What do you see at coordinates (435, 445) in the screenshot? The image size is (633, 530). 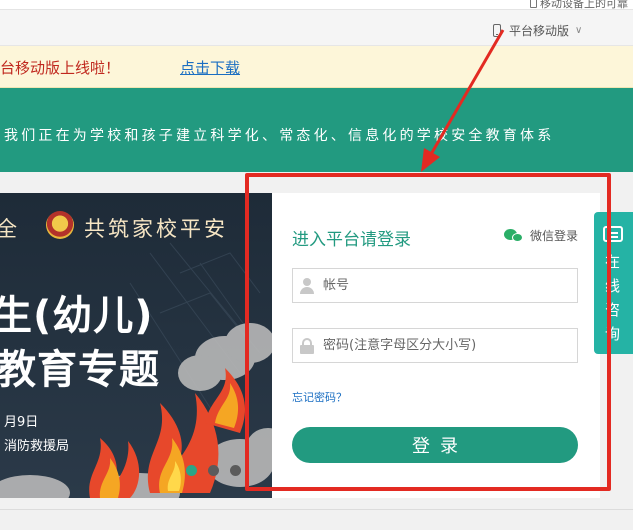 I see `login-button: 登录` at bounding box center [435, 445].